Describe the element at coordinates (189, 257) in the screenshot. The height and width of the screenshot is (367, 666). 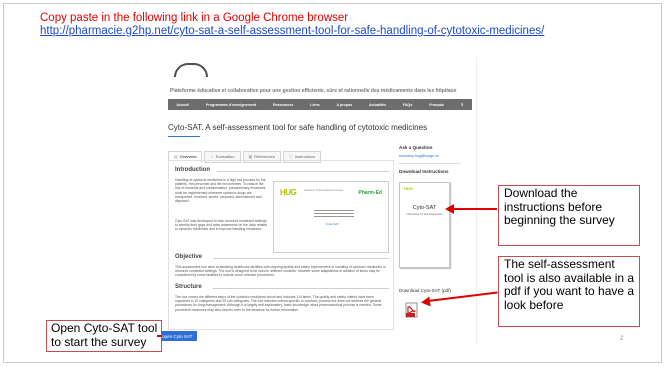
I see `objective-heading: Objective` at that location.